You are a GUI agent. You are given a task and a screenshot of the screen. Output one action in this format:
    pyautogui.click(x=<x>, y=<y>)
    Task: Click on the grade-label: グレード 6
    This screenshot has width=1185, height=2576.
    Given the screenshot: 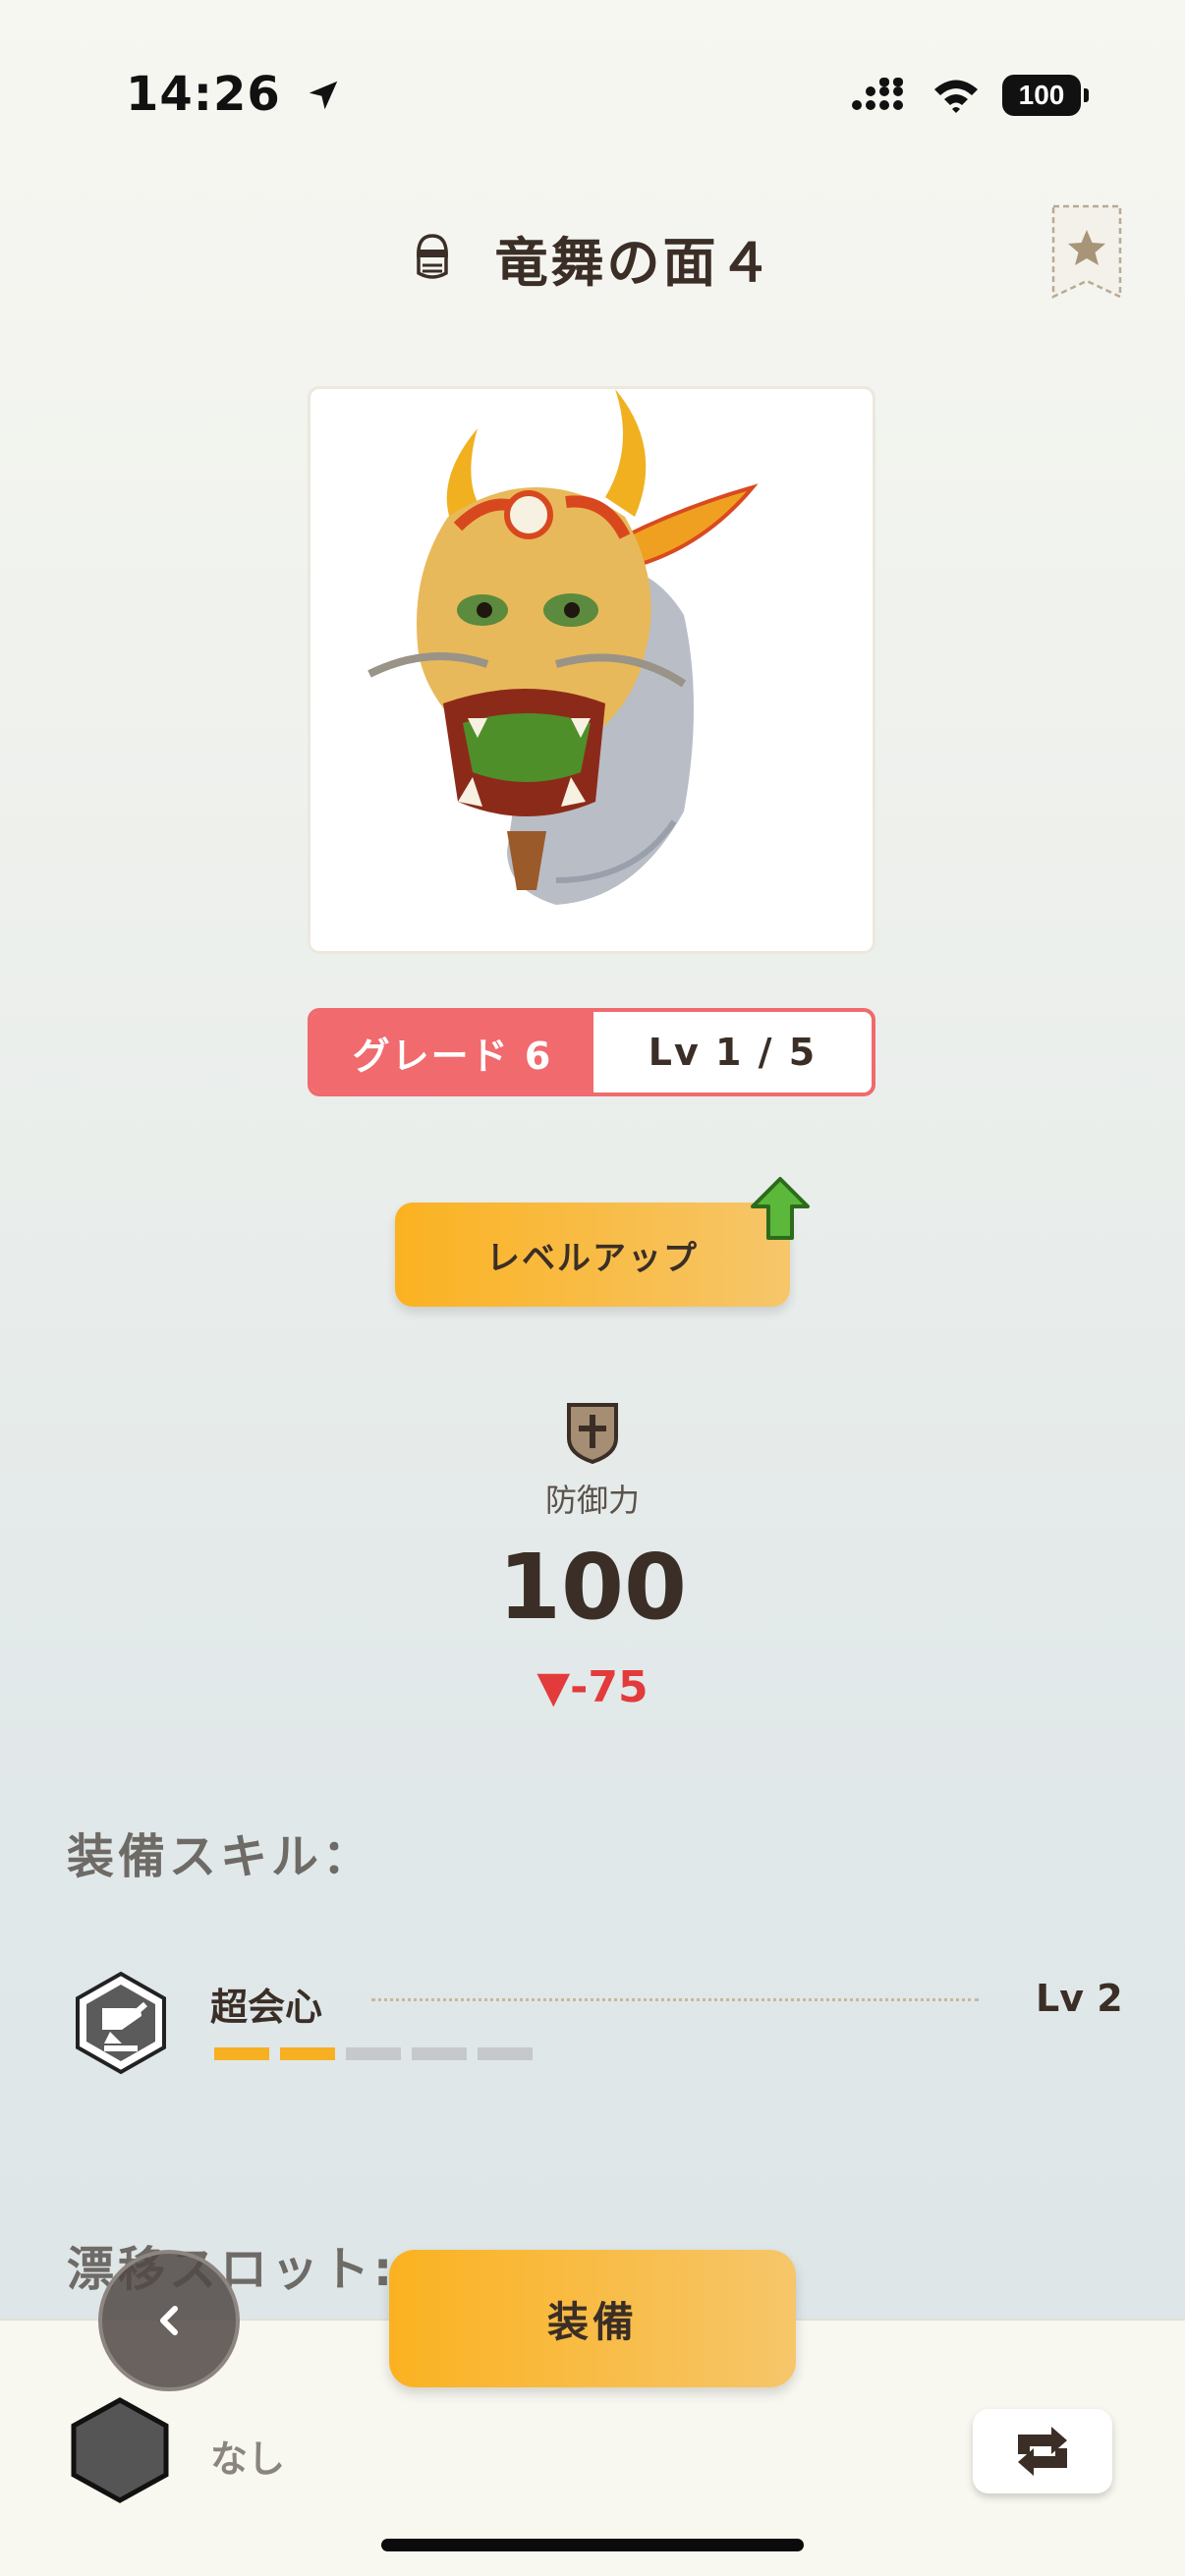 What is the action you would take?
    pyautogui.click(x=452, y=1052)
    